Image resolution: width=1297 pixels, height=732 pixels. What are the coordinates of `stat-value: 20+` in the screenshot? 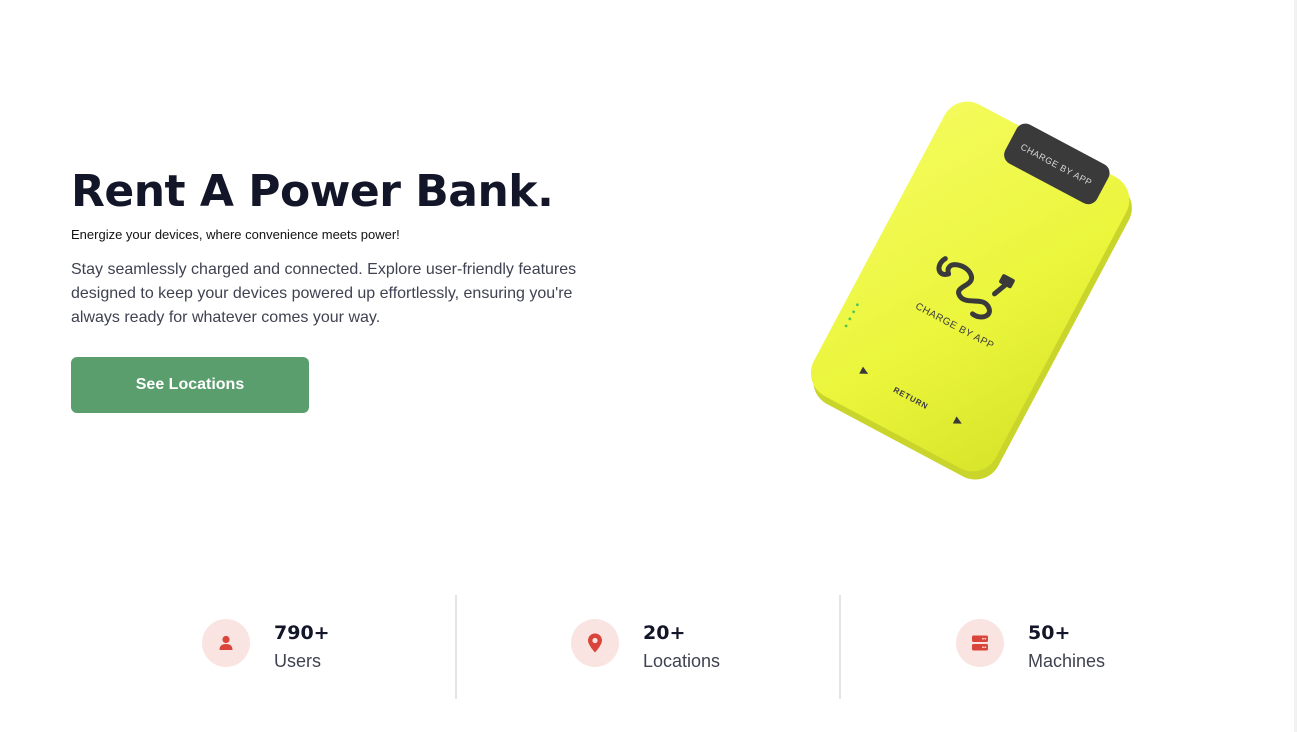 It's located at (664, 633).